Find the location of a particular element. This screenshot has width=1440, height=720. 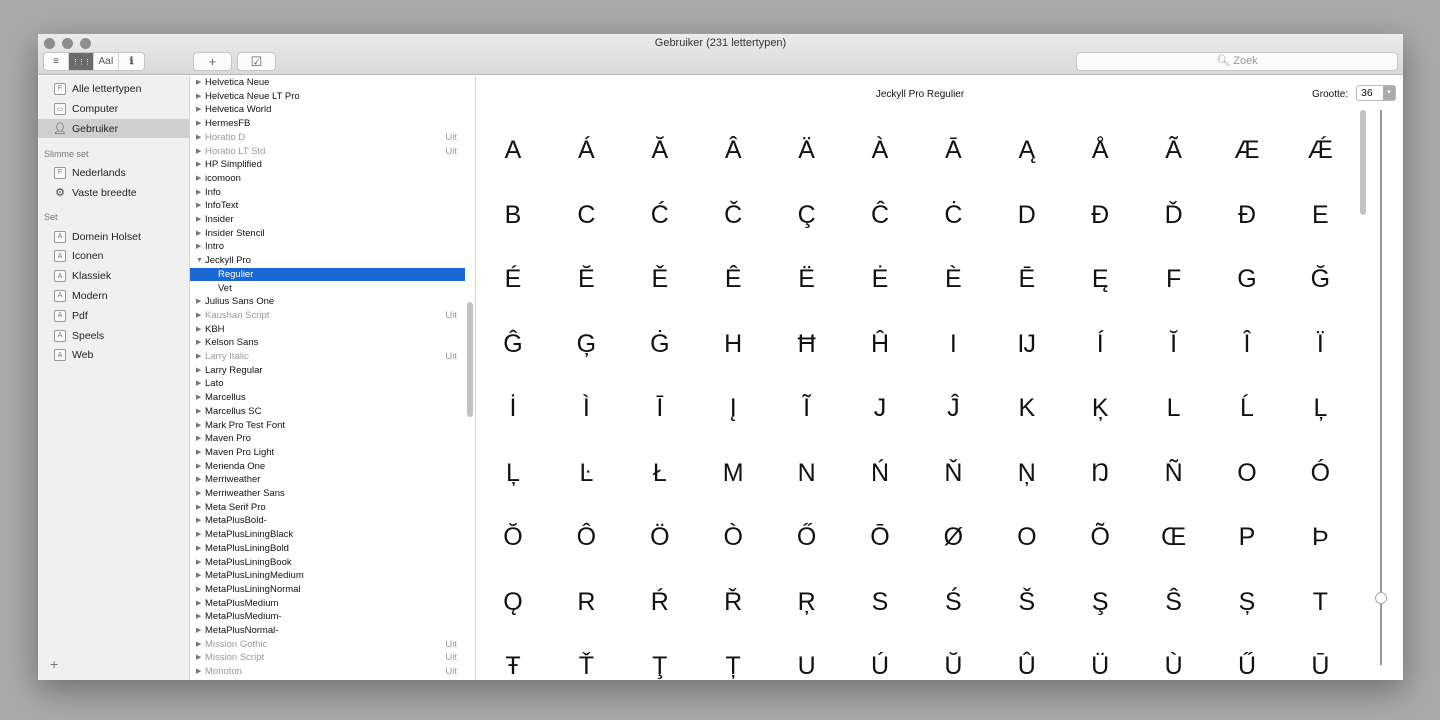

font-family-item: ▶ MetaPlusLiningBlack is located at coordinates (327, 535).